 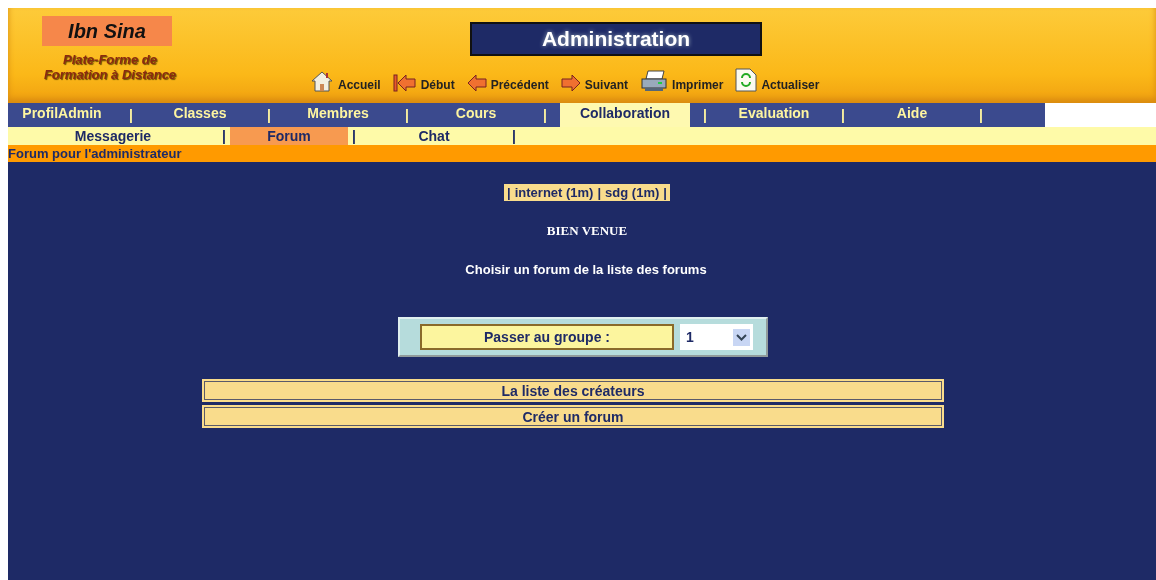 I want to click on arrow-right-icon, so click(x=570, y=83).